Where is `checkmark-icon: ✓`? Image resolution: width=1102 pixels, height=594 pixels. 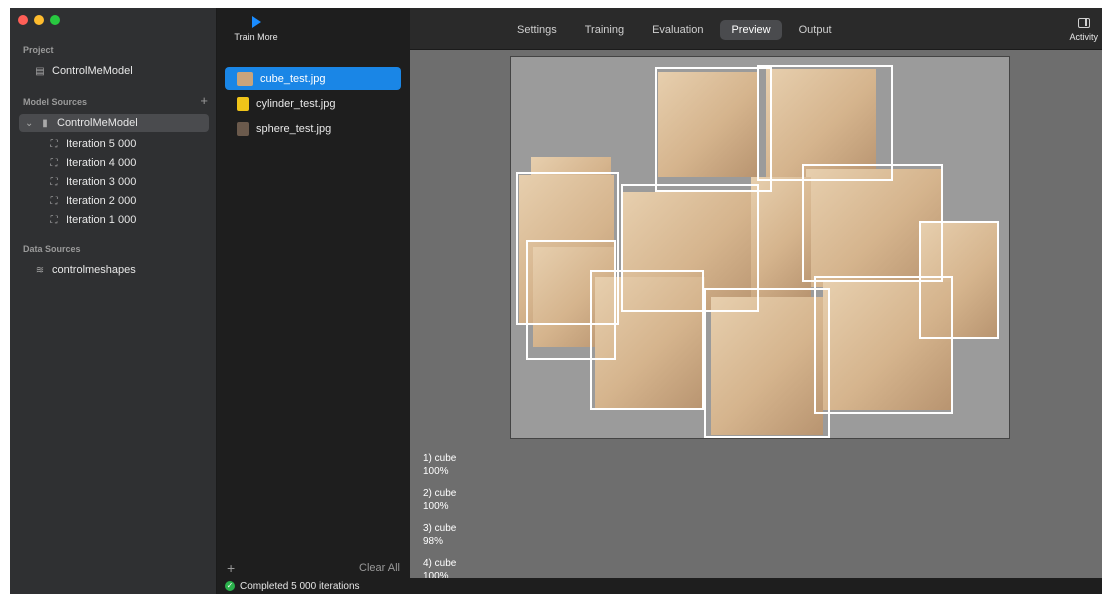 checkmark-icon: ✓ is located at coordinates (230, 586).